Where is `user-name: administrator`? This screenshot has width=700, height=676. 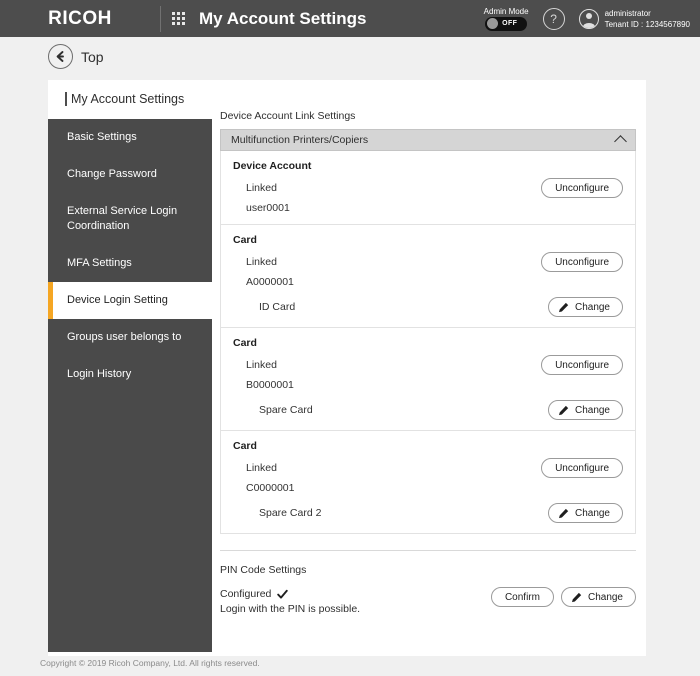
user-name: administrator is located at coordinates (627, 13).